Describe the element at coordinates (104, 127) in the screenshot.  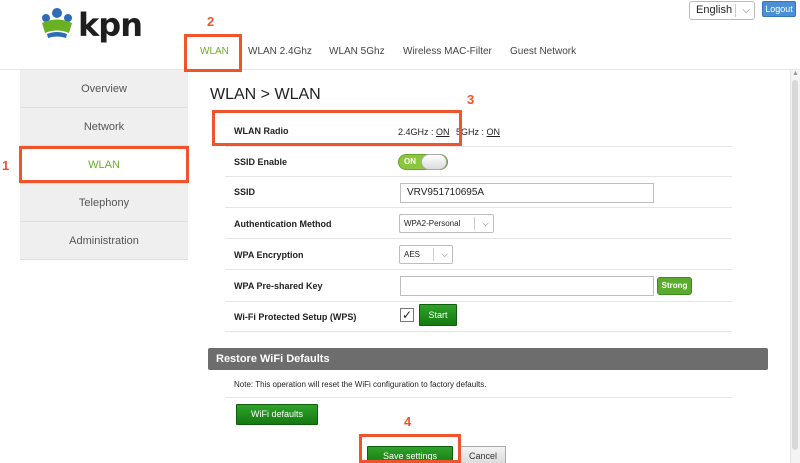
I see `sidebar-item-network: Network` at that location.